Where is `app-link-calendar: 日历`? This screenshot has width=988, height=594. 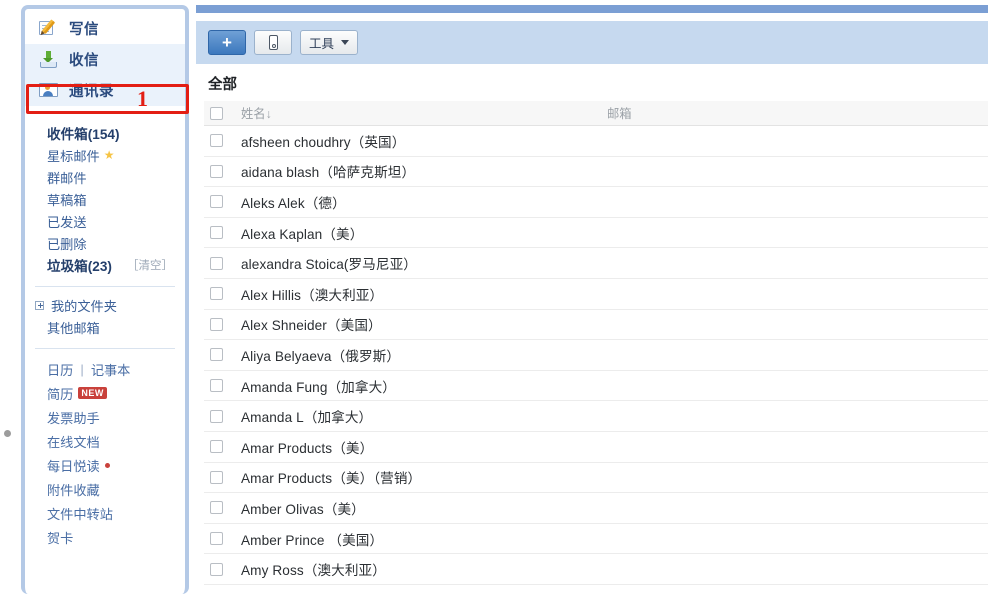
app-link-calendar: 日历 is located at coordinates (60, 369).